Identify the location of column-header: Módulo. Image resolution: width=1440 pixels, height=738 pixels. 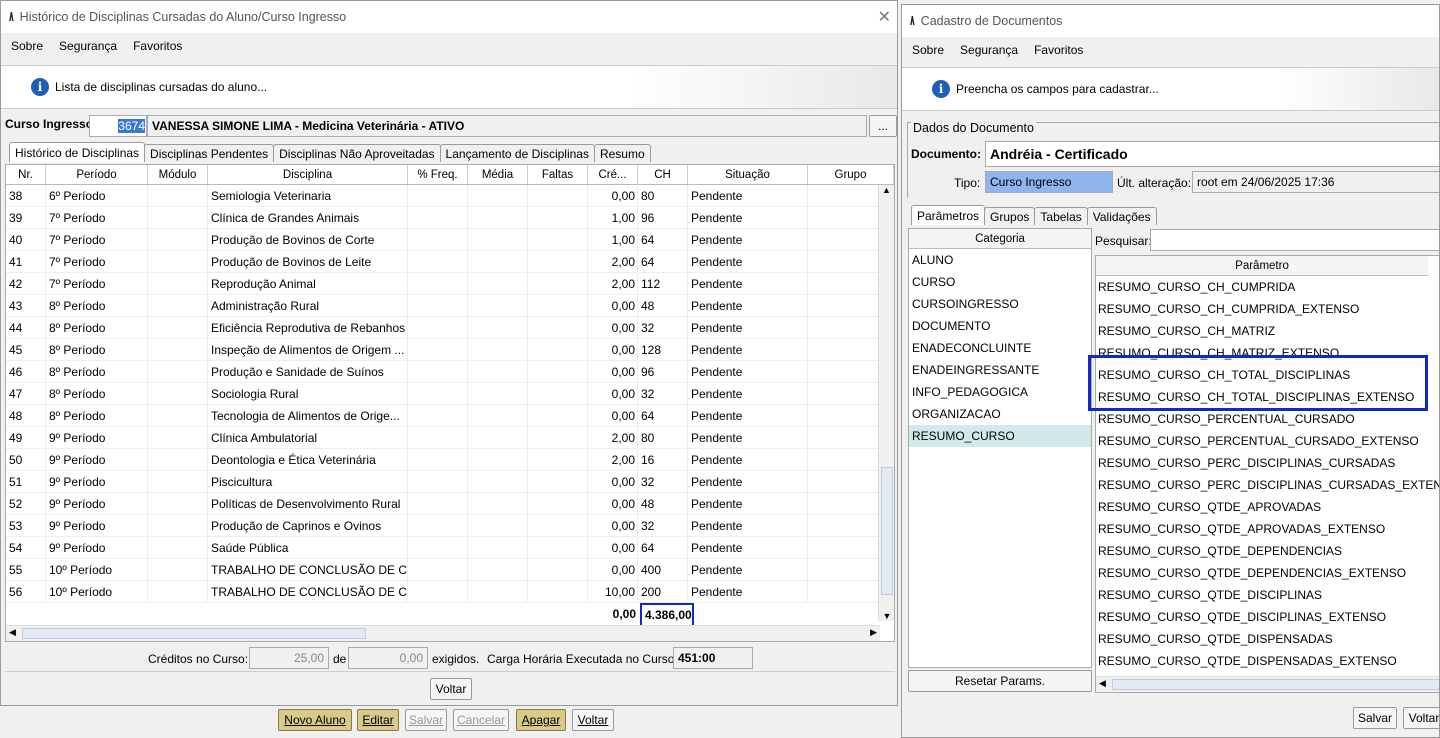
(178, 174).